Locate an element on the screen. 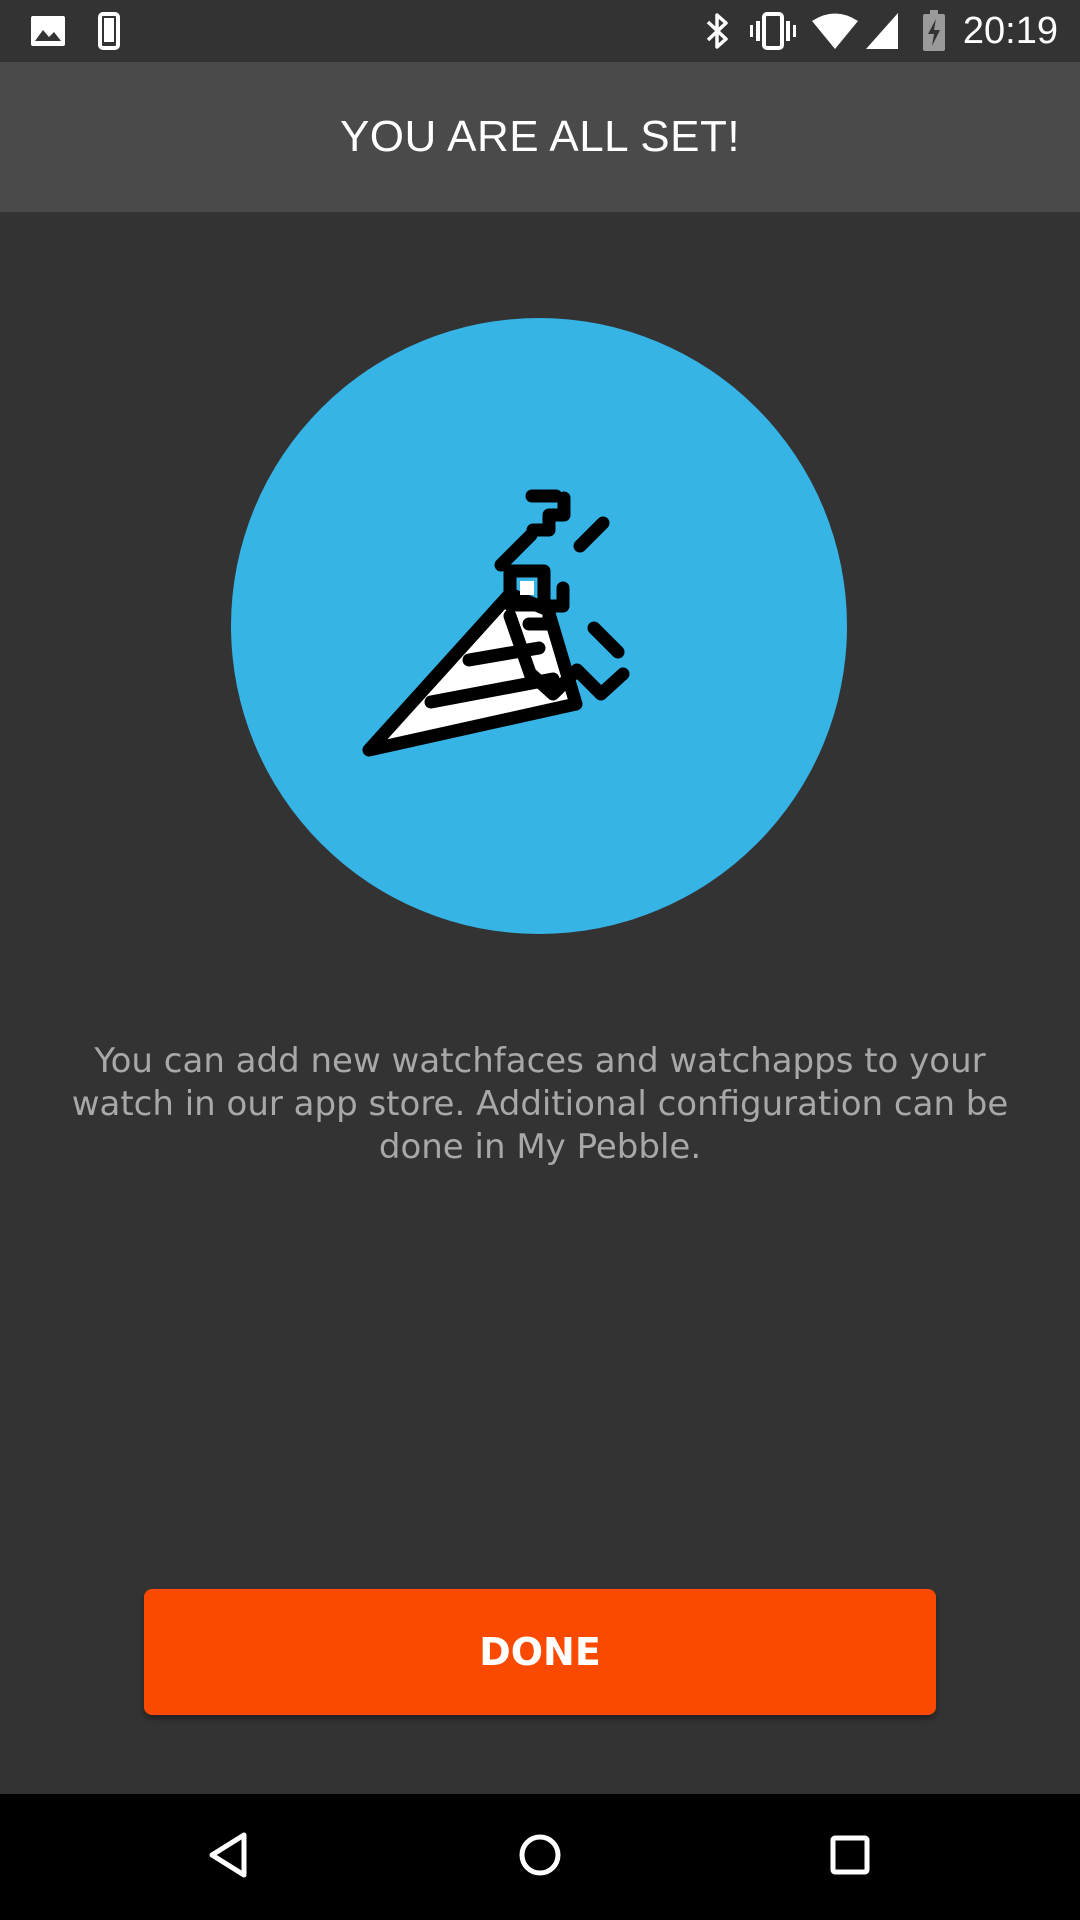 The image size is (1080, 1920). bluetooth-icon is located at coordinates (718, 31).